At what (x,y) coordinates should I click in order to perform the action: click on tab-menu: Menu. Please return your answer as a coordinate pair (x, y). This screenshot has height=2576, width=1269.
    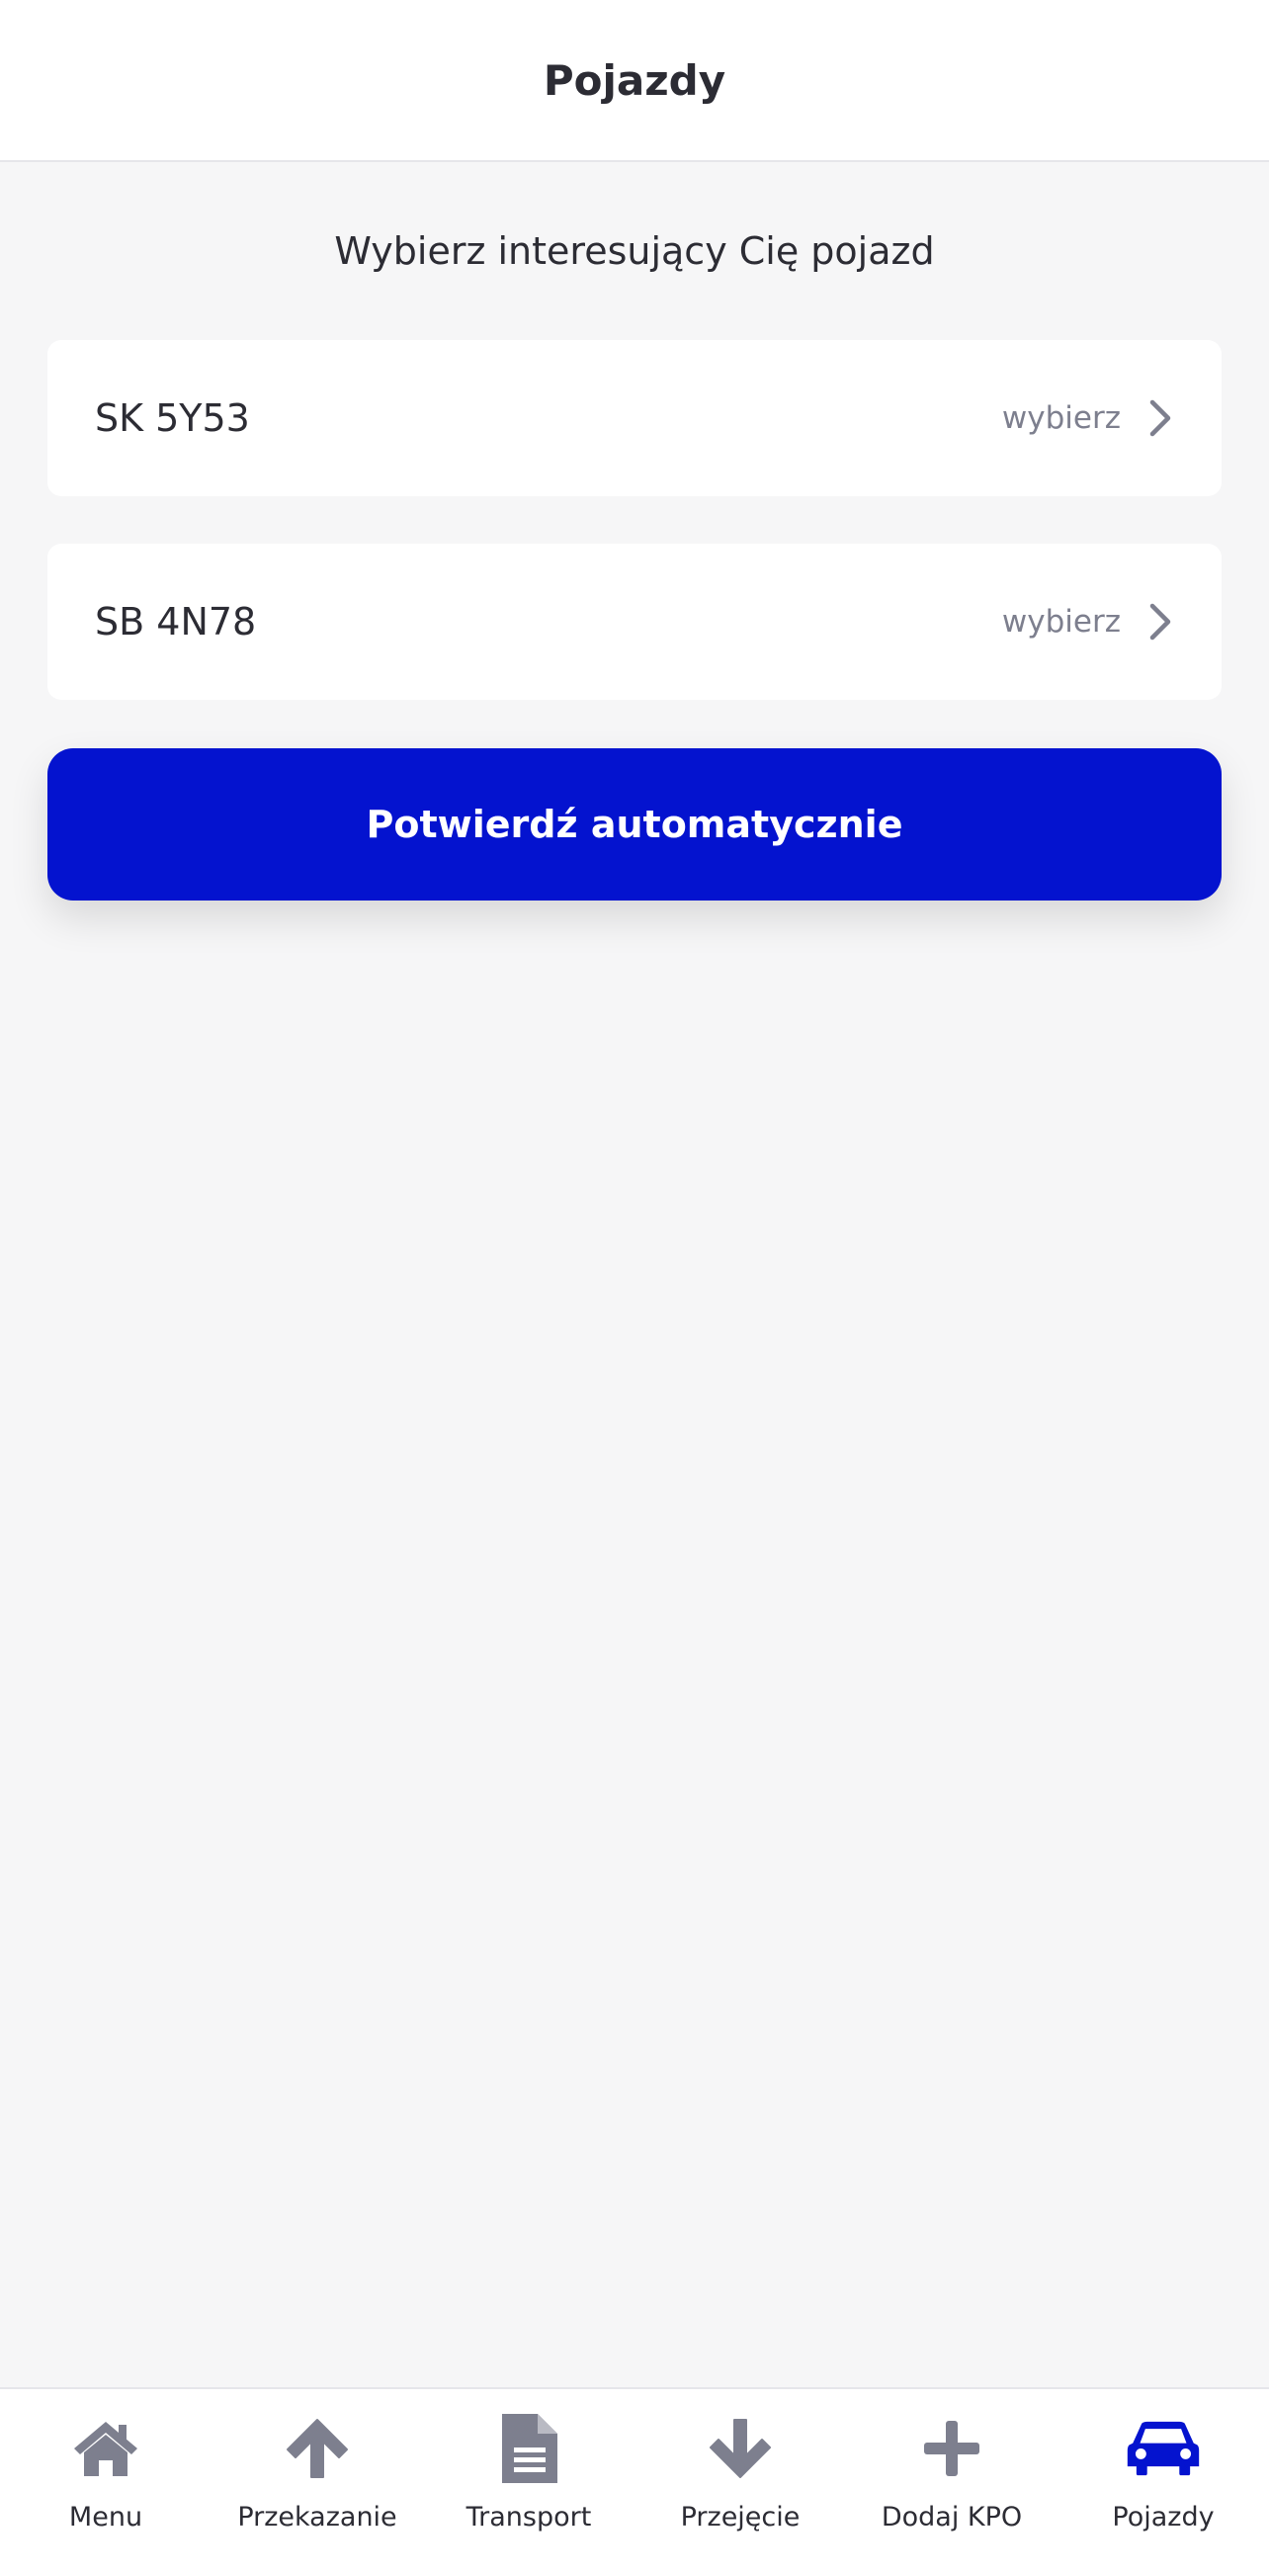
    Looking at the image, I should click on (106, 2482).